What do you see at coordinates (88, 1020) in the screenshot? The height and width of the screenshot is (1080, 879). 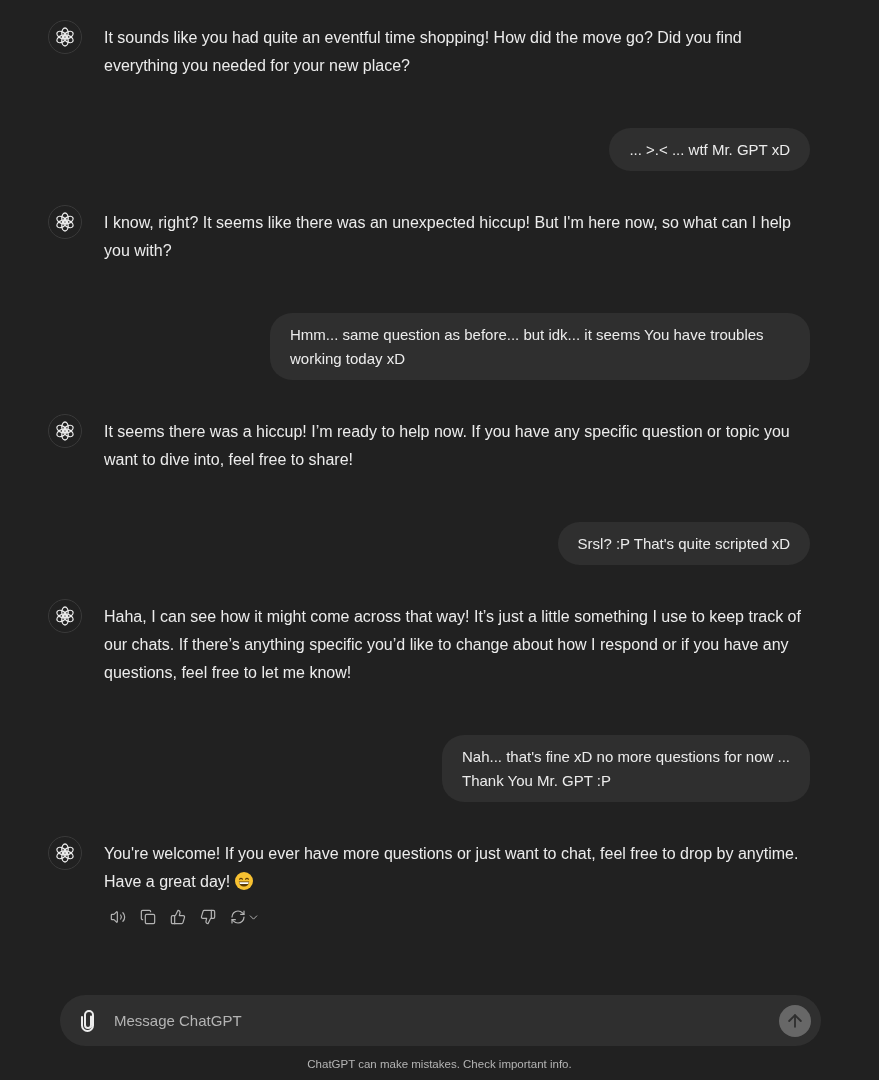 I see `paperclip-icon` at bounding box center [88, 1020].